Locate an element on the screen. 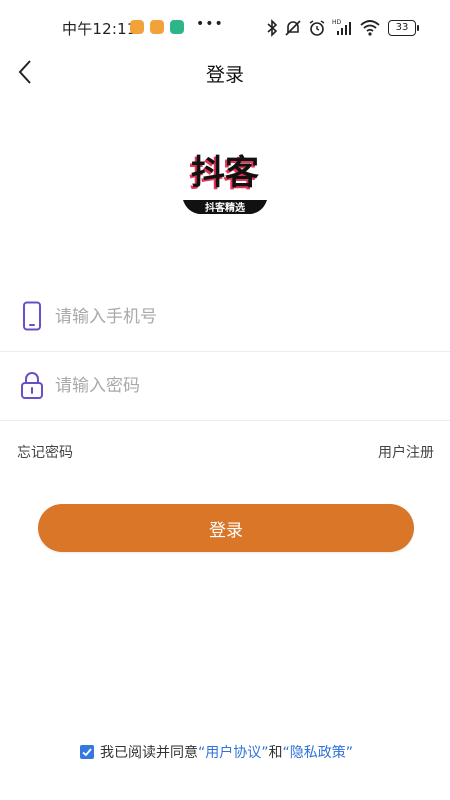  password-row is located at coordinates (225, 386).